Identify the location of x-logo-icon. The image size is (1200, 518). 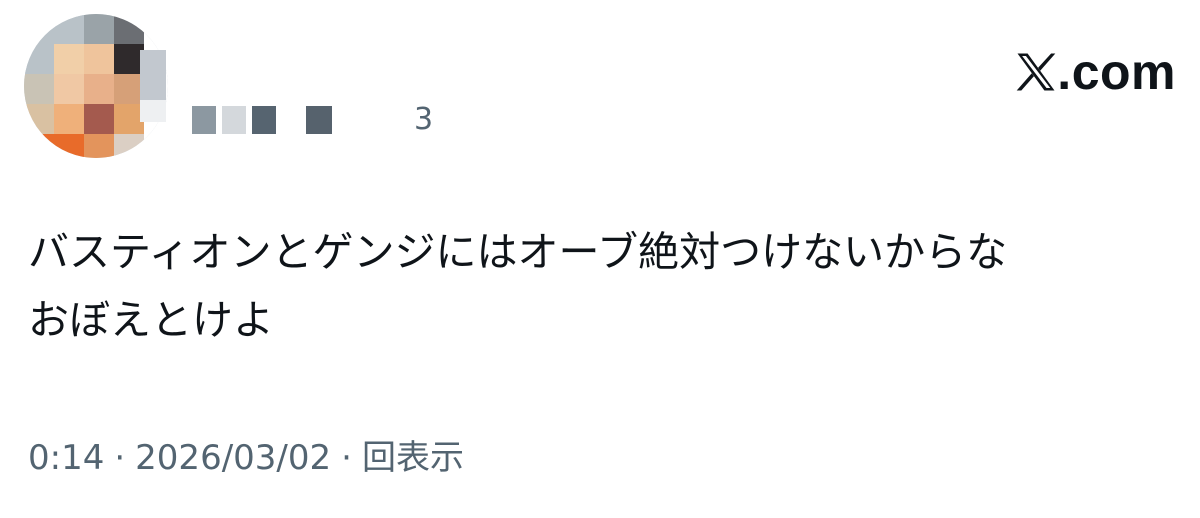
(1036, 72).